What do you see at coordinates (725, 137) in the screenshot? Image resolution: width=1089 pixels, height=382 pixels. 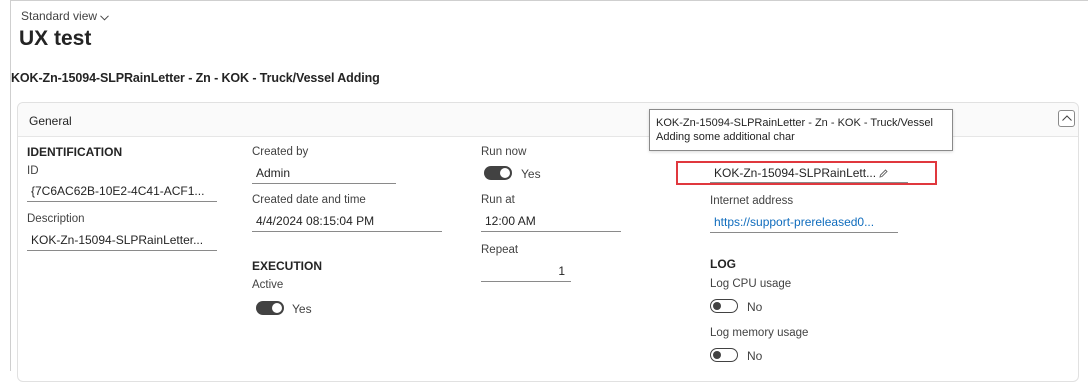 I see `tooltip-line-2: Adding some additional char` at bounding box center [725, 137].